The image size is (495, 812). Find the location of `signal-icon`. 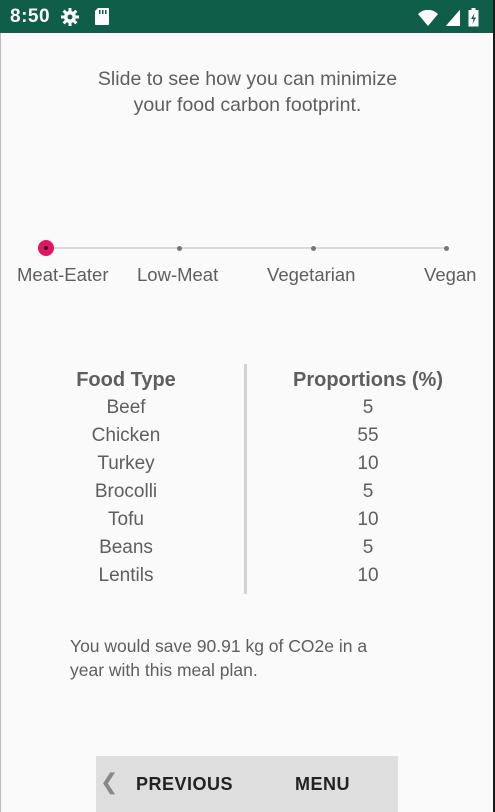

signal-icon is located at coordinates (453, 19).